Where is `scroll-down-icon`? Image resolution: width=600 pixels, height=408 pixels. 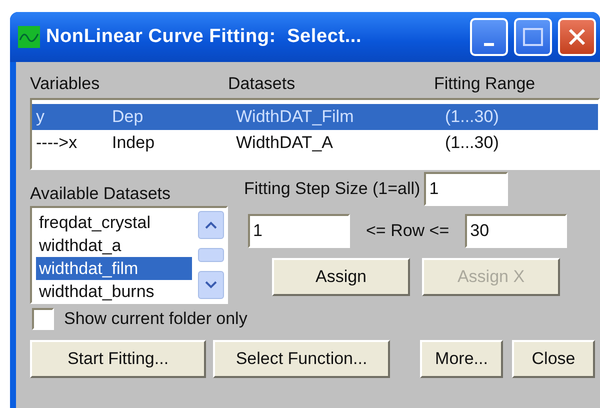 scroll-down-icon is located at coordinates (211, 285).